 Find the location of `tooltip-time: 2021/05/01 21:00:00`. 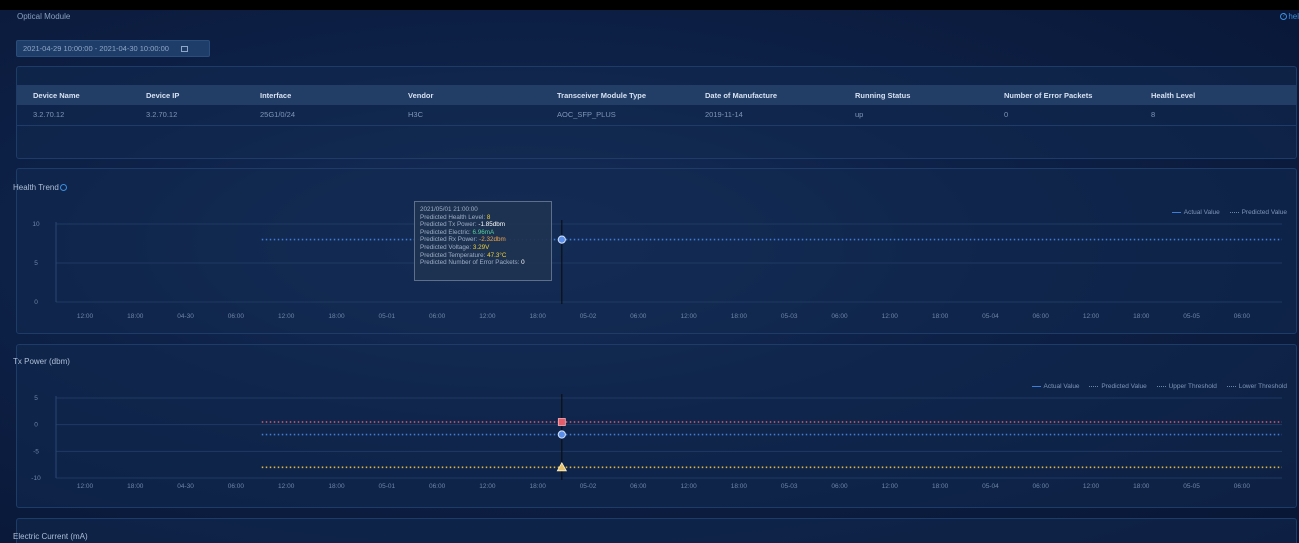

tooltip-time: 2021/05/01 21:00:00 is located at coordinates (449, 209).